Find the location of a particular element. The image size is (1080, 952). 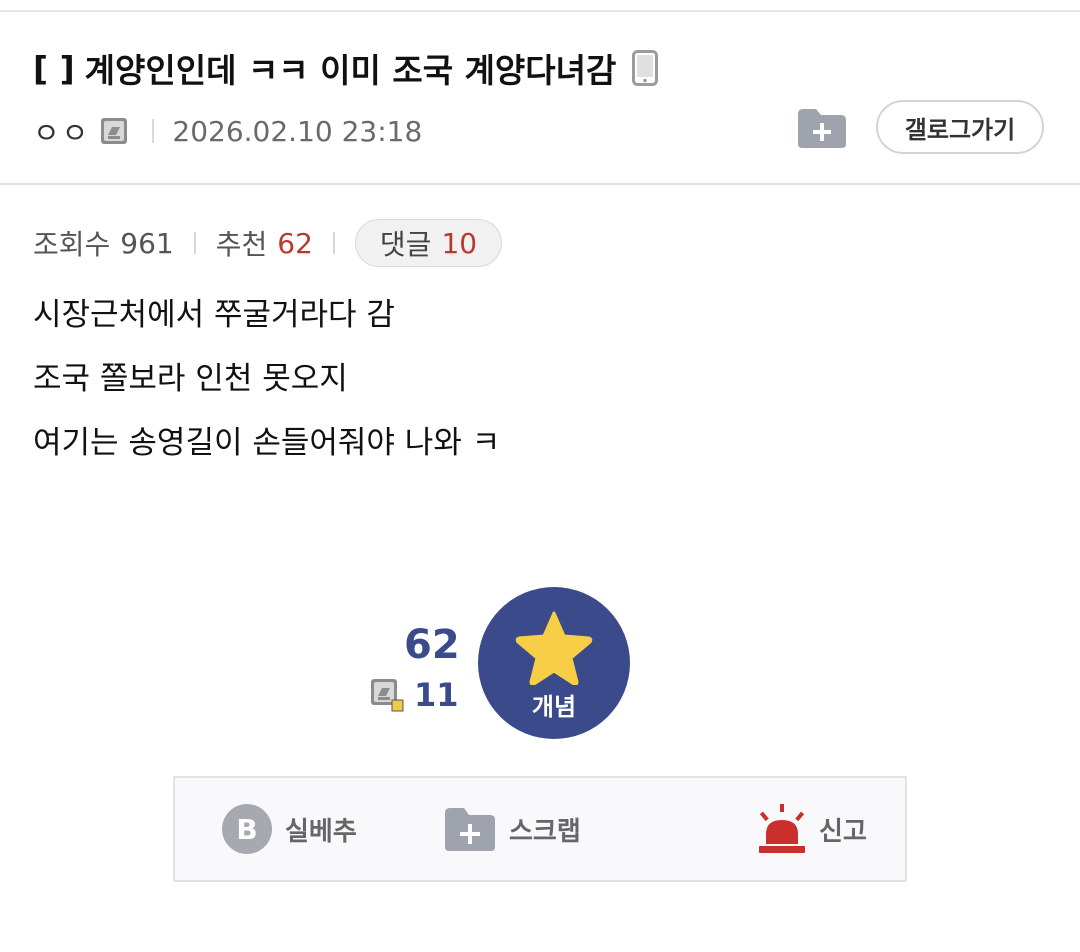

body-line: 여기는 송영길이 손들어줘야 나와 ㅋ is located at coordinates (267, 443).